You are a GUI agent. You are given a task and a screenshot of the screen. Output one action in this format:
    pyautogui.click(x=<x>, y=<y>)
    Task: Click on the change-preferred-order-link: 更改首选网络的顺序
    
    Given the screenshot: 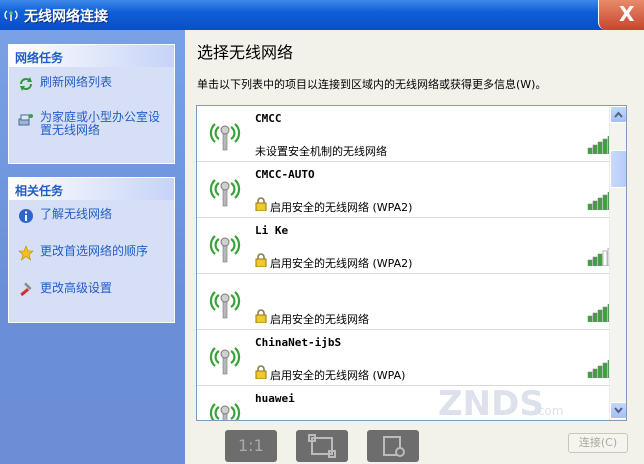 What is the action you would take?
    pyautogui.click(x=91, y=252)
    